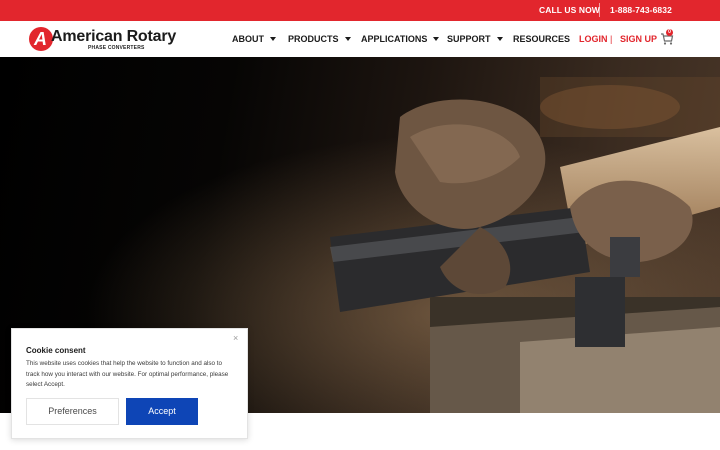 The height and width of the screenshot is (450, 720). I want to click on accept-button: Accept, so click(162, 411).